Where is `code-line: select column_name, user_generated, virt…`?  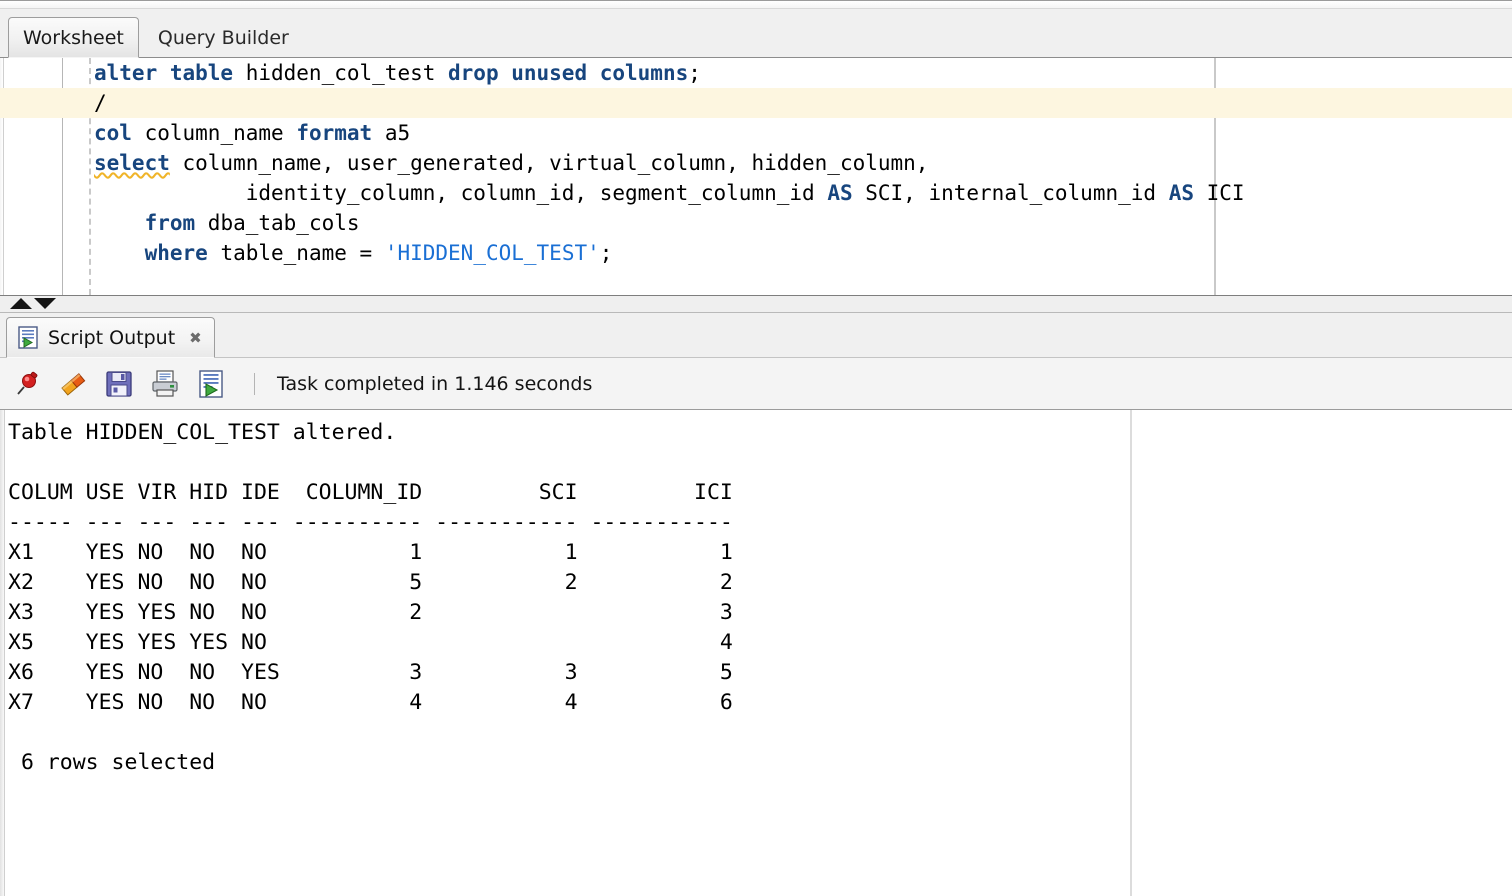
code-line: select column_name, user_generated, virt… is located at coordinates (756, 163).